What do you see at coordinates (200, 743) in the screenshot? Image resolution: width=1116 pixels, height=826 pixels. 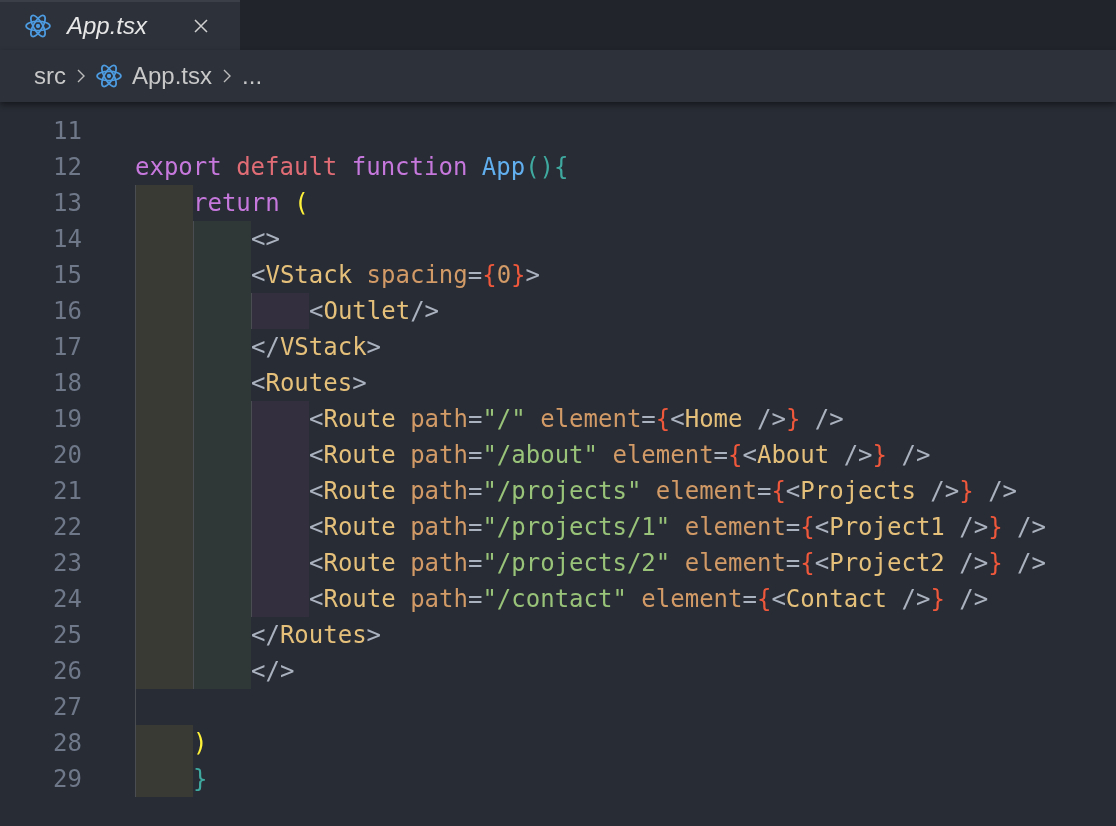 I see `code-line: )` at bounding box center [200, 743].